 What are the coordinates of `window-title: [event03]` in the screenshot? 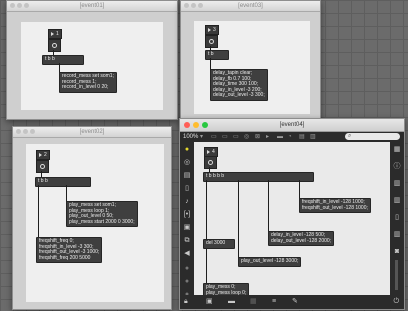 It's located at (250, 6).